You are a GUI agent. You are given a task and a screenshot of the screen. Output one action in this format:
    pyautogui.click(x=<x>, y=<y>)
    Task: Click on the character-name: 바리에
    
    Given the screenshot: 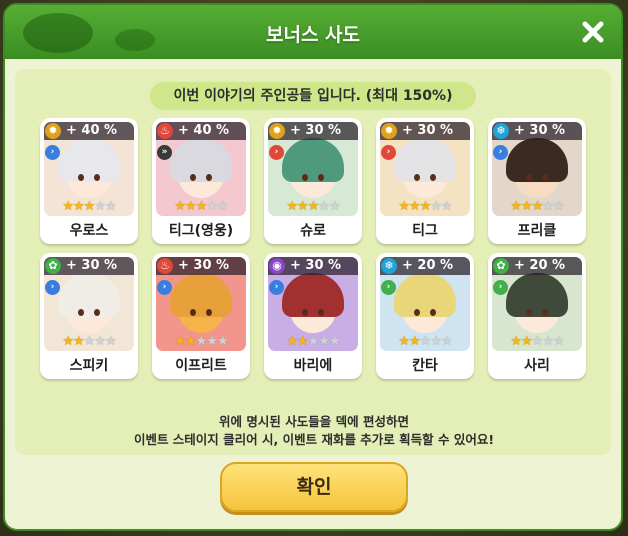 What is the action you would take?
    pyautogui.click(x=313, y=366)
    